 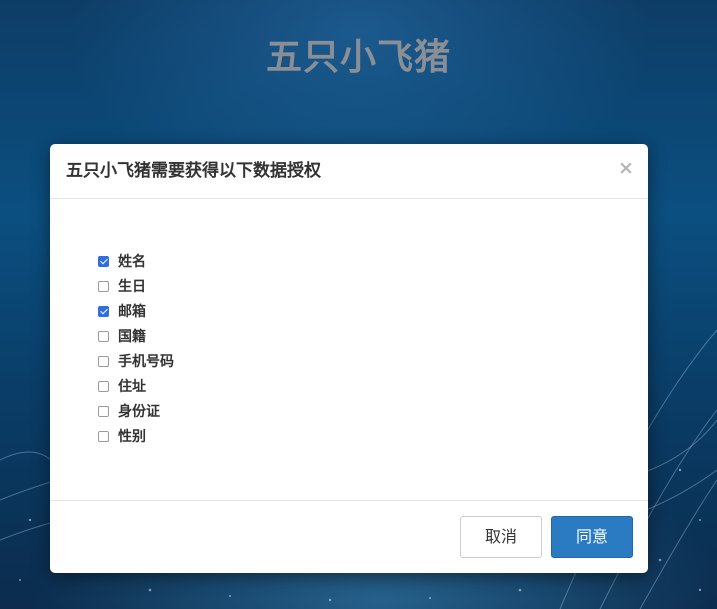 What do you see at coordinates (592, 537) in the screenshot?
I see `agree-button: 同意` at bounding box center [592, 537].